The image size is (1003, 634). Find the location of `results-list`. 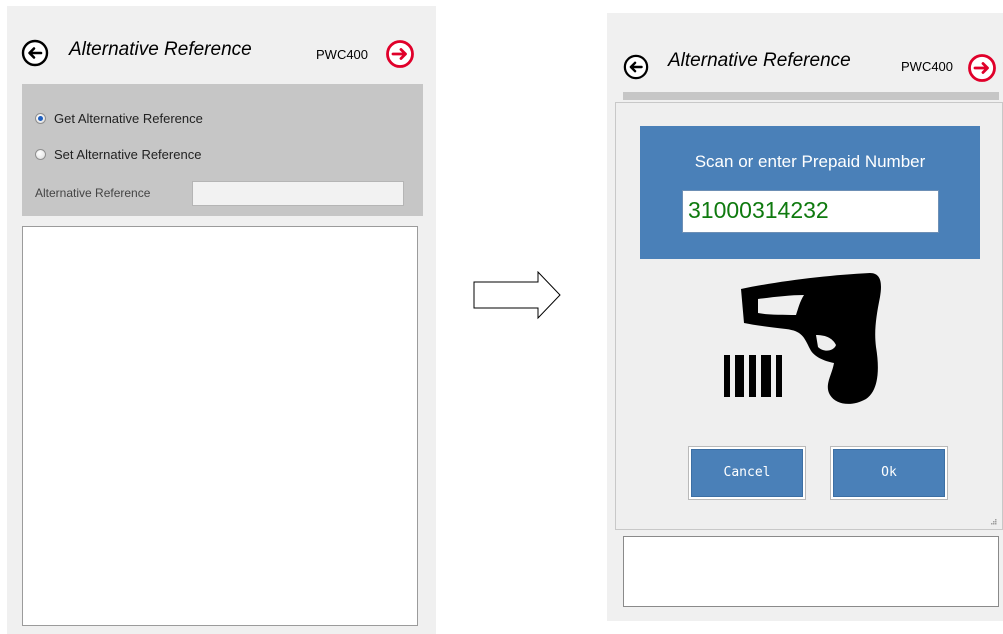

results-list is located at coordinates (811, 571).